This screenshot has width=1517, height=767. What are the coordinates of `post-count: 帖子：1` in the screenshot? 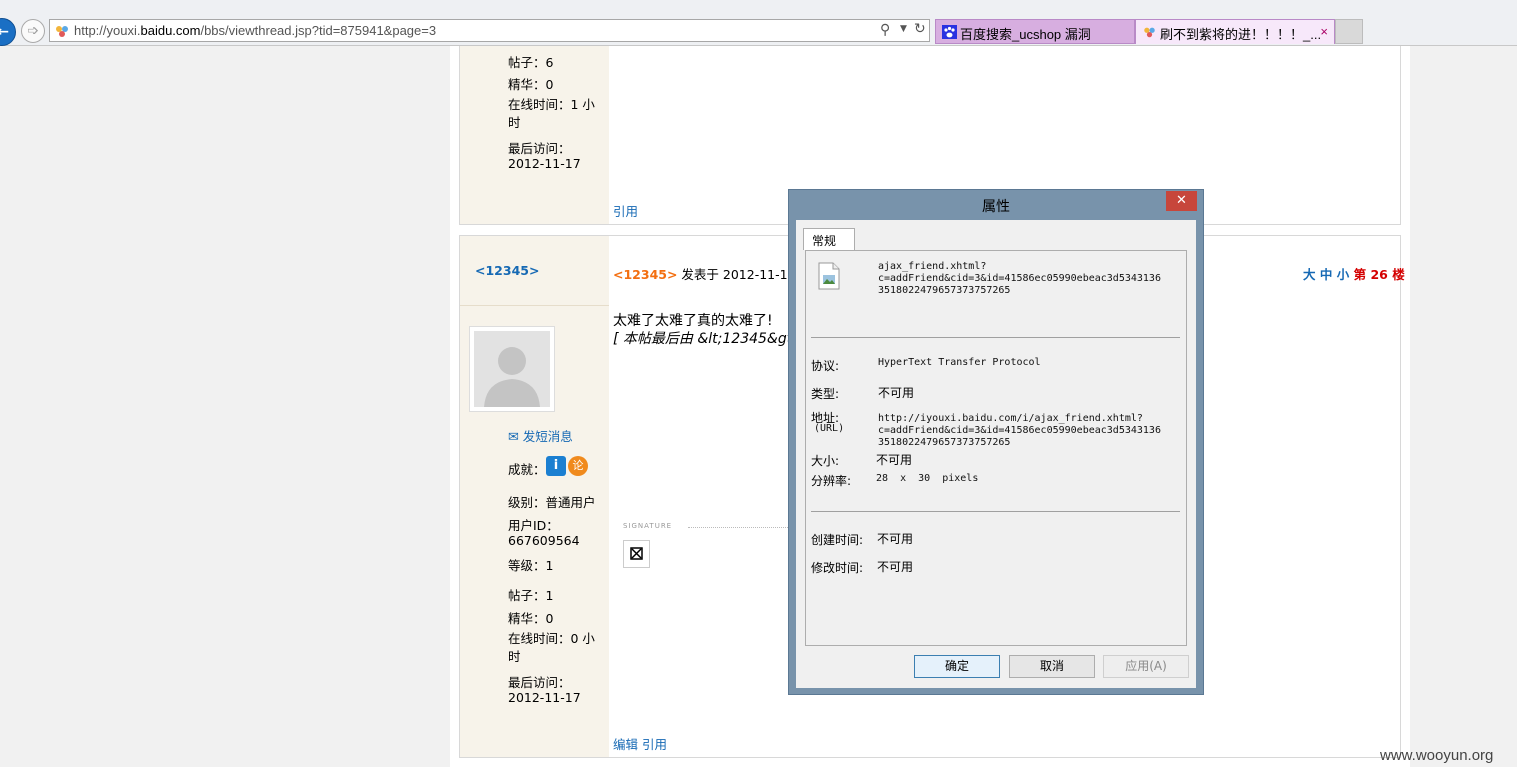 It's located at (531, 595).